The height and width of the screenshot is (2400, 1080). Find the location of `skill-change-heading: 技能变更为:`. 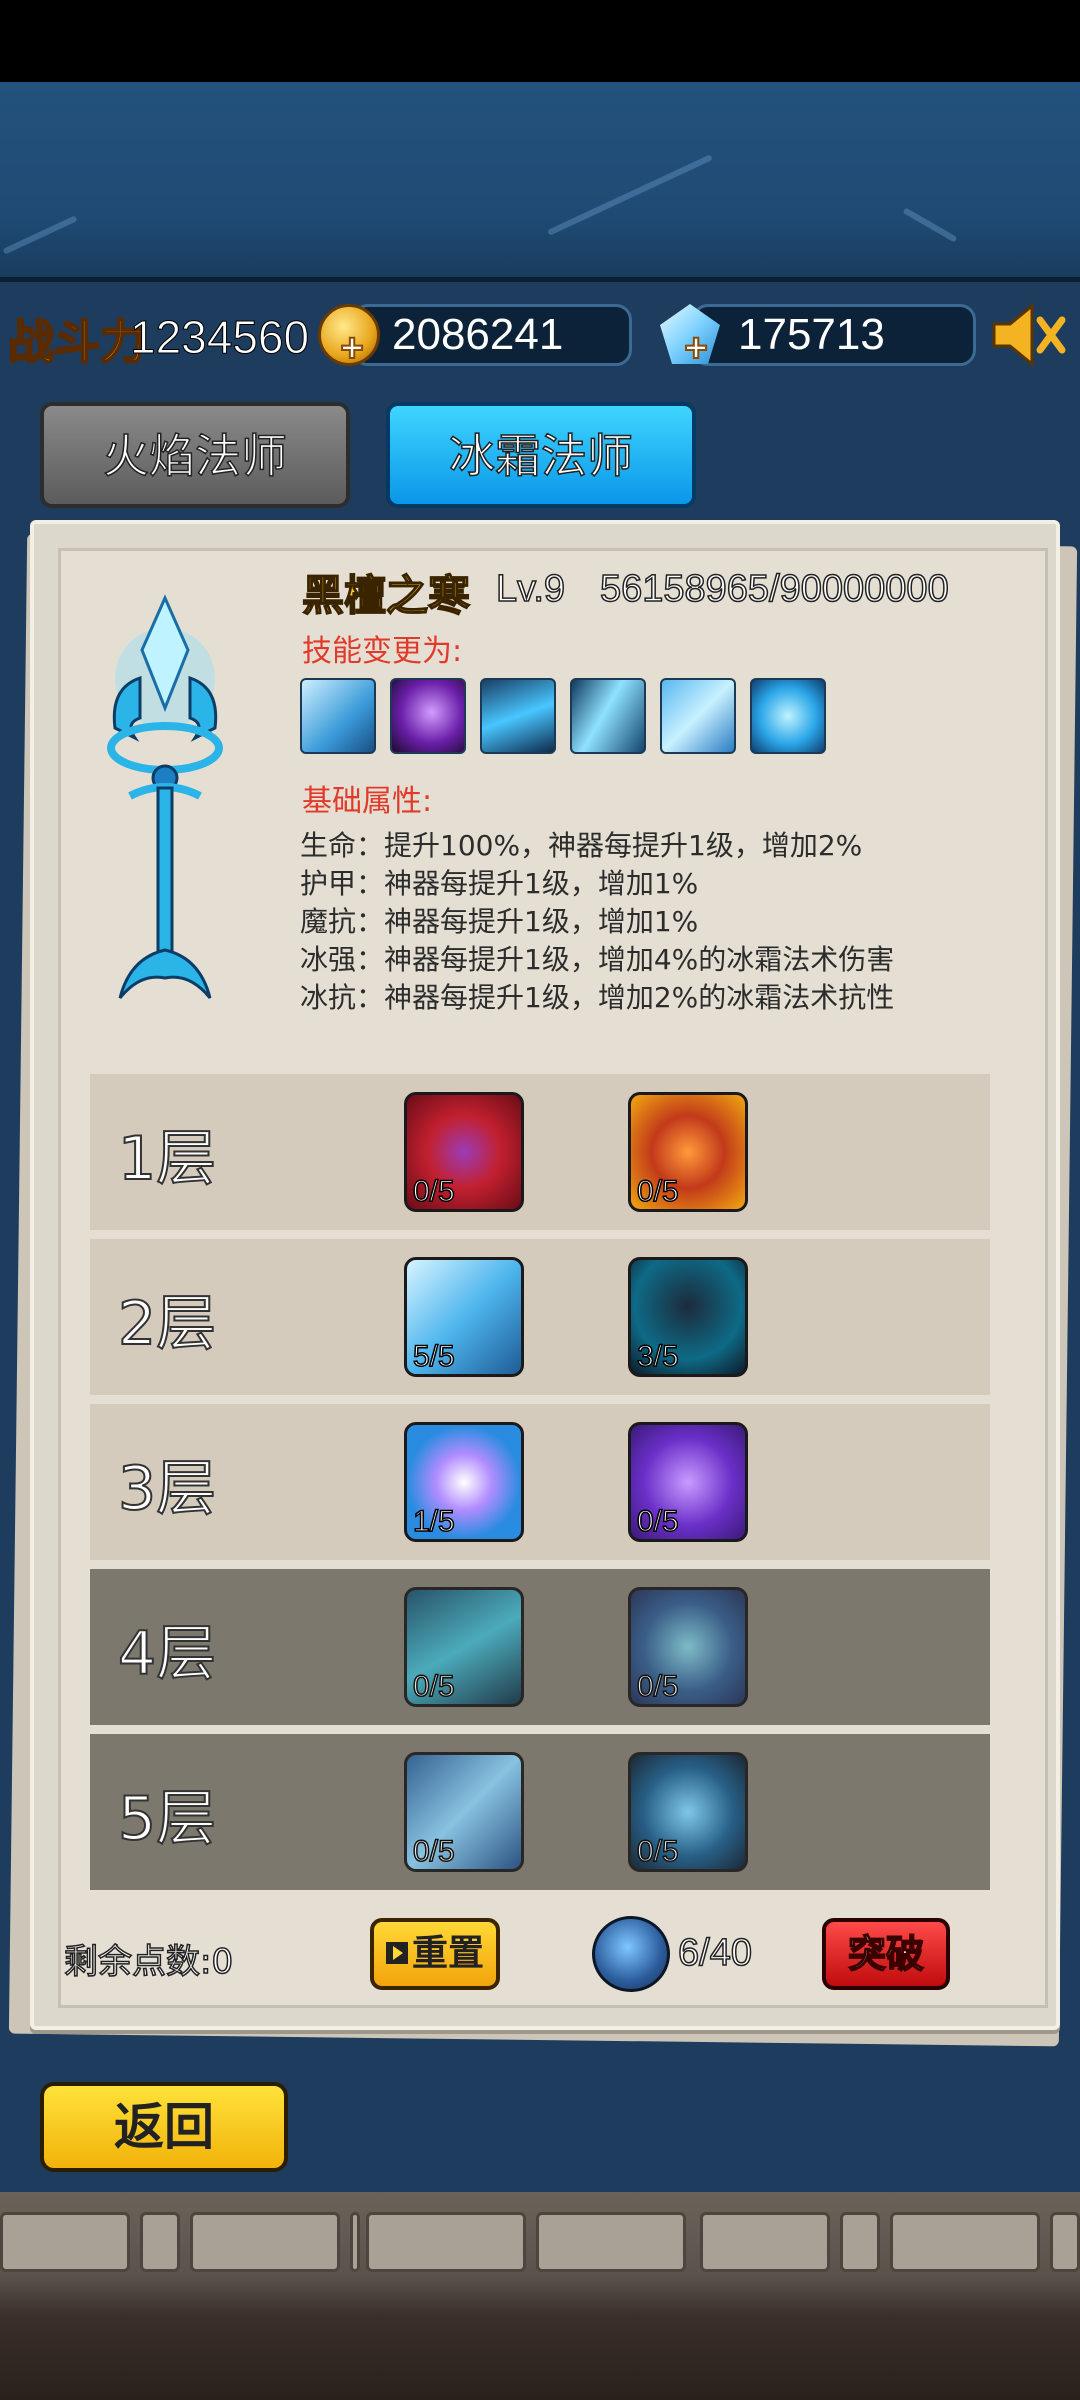

skill-change-heading: 技能变更为: is located at coordinates (382, 651).